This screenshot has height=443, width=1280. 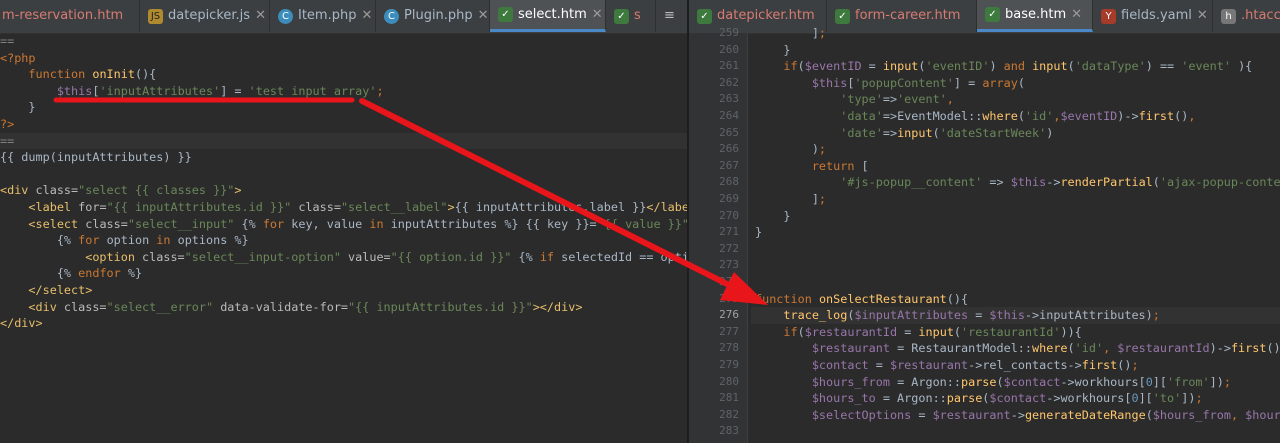 What do you see at coordinates (729, 49) in the screenshot?
I see `line-number: 260` at bounding box center [729, 49].